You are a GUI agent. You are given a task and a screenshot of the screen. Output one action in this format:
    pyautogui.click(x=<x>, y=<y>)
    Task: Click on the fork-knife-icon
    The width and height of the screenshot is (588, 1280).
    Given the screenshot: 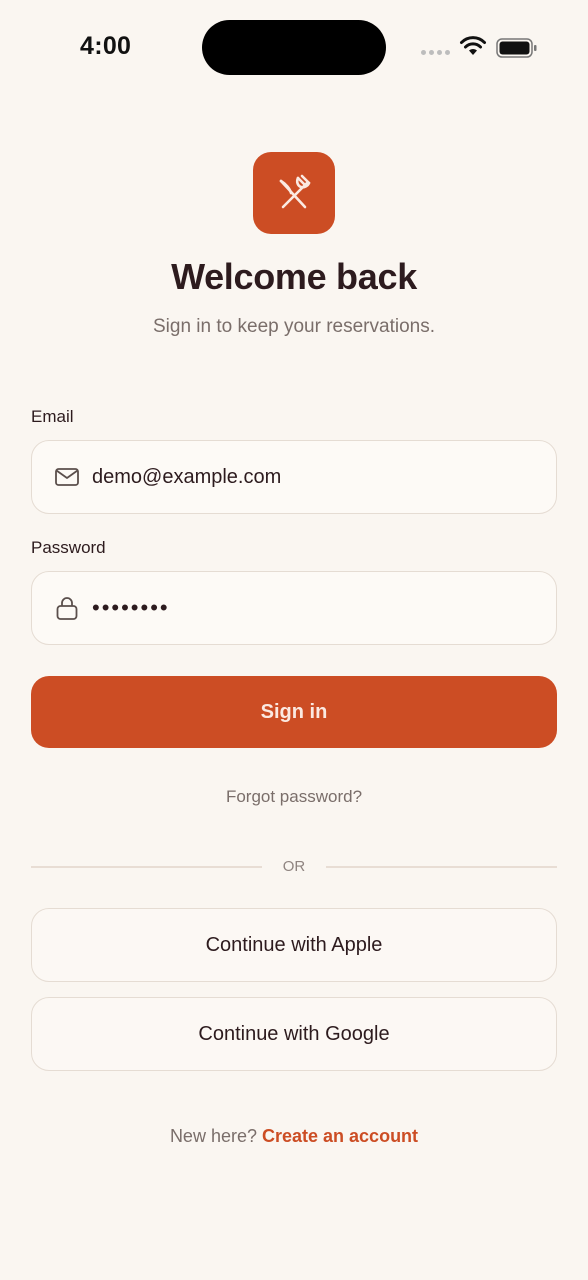 What is the action you would take?
    pyautogui.click(x=295, y=191)
    